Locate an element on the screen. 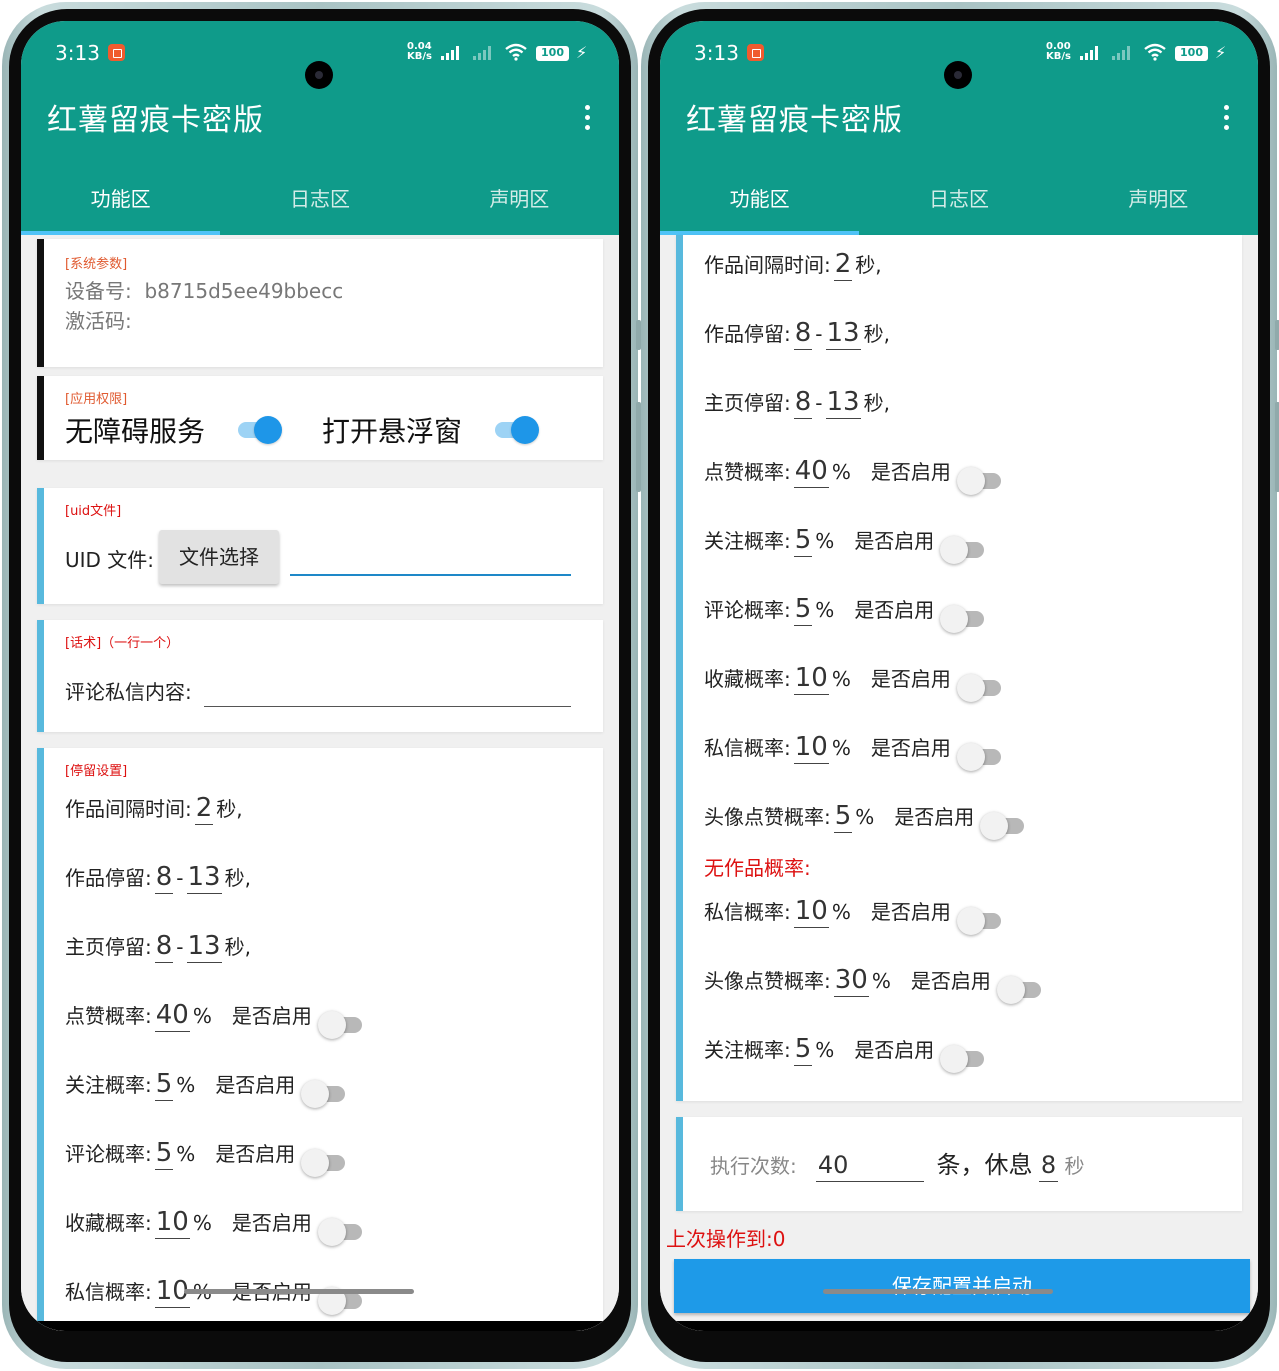  card-tag: [停留设置] is located at coordinates (96, 771).